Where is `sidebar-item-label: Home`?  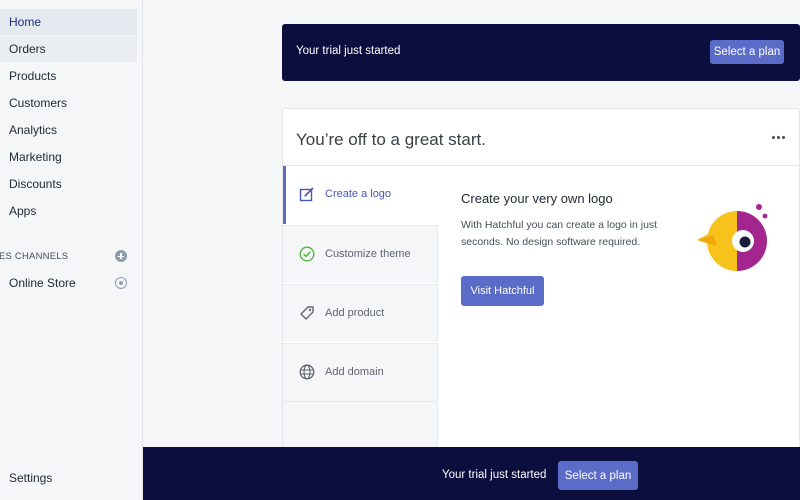 sidebar-item-label: Home is located at coordinates (25, 22).